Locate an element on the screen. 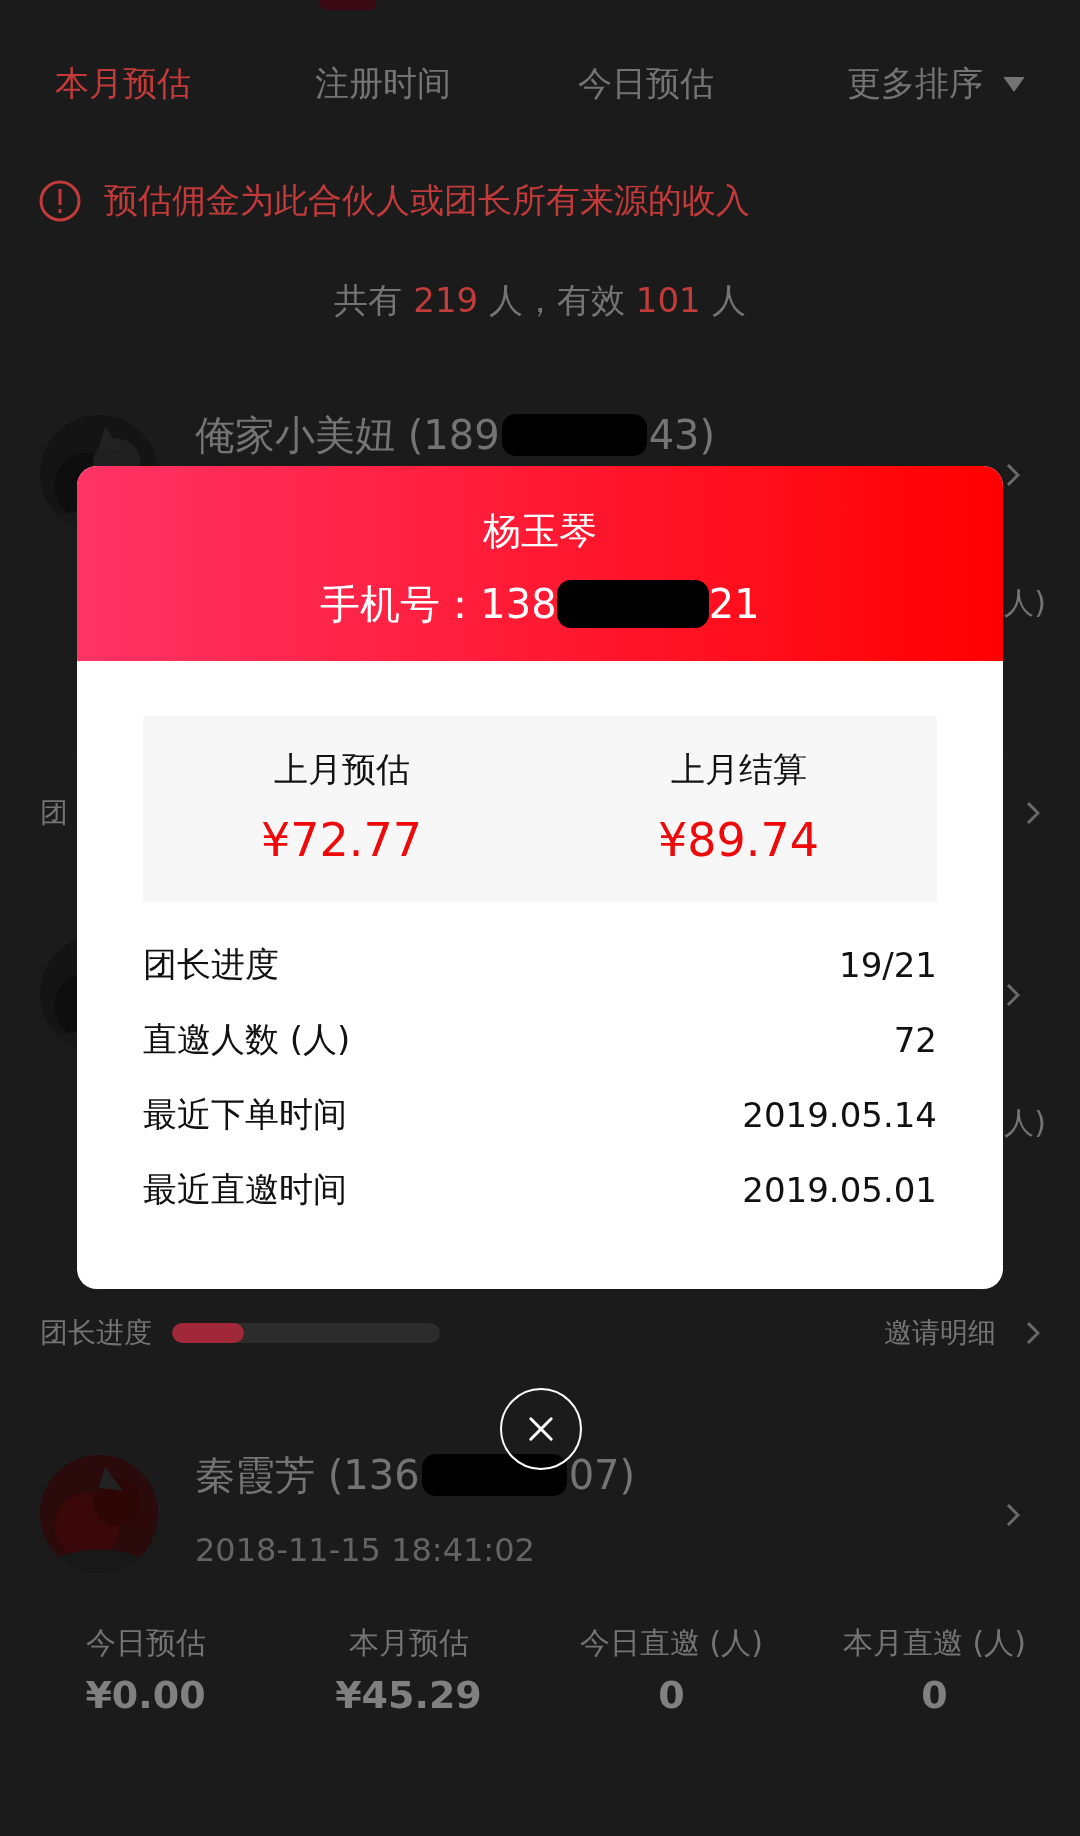  sort-tab: 今日预估 is located at coordinates (646, 84).